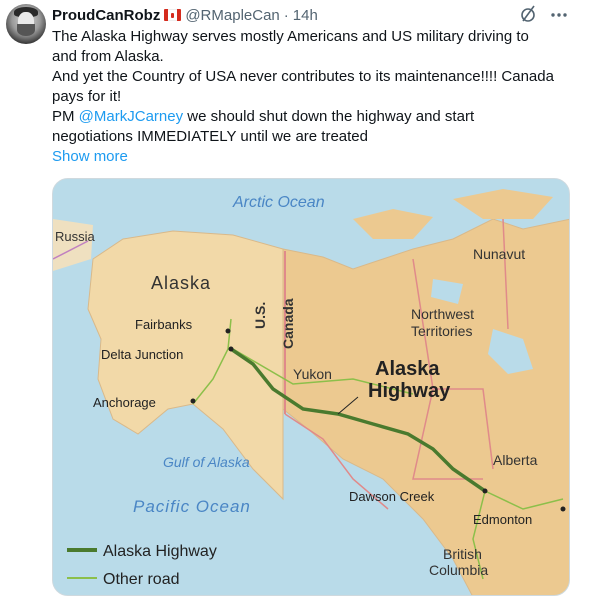 This screenshot has width=593, height=605. Describe the element at coordinates (442, 314) in the screenshot. I see `label-northwest: Northwest` at that location.